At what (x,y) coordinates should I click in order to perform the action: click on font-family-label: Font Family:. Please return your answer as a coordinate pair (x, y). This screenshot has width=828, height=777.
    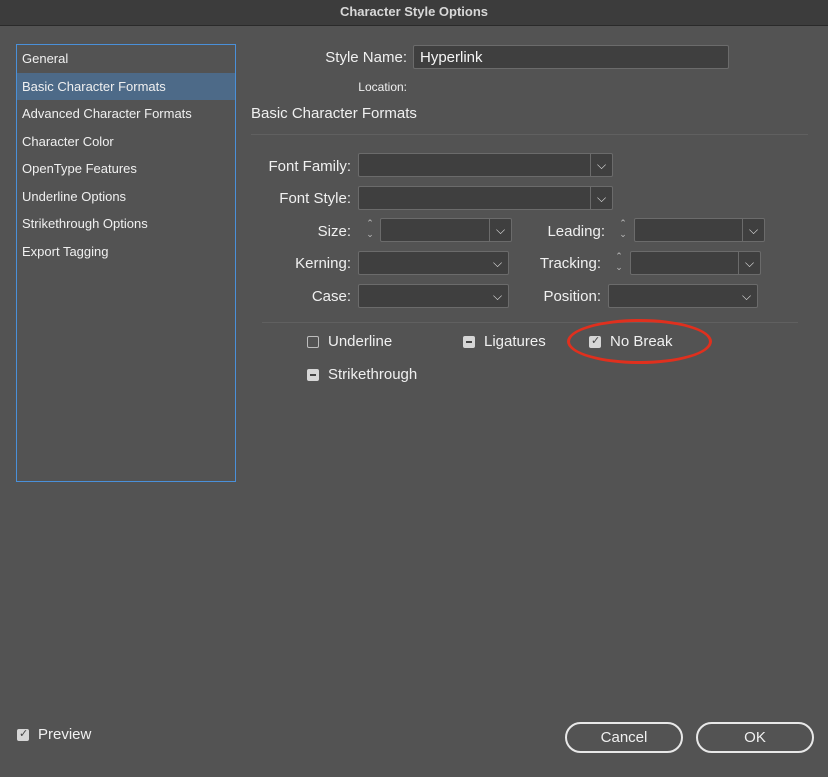
    Looking at the image, I should click on (309, 166).